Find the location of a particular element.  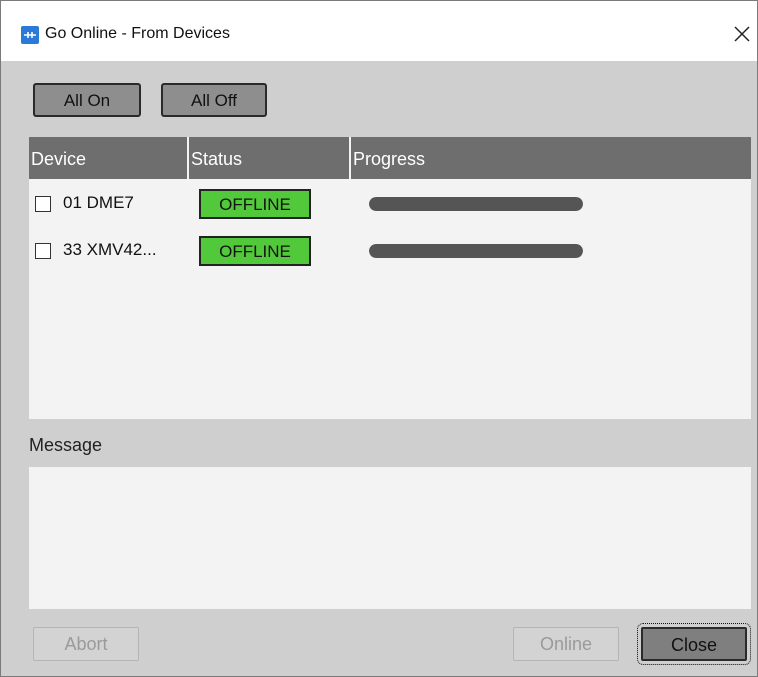

app-icon is located at coordinates (30, 35).